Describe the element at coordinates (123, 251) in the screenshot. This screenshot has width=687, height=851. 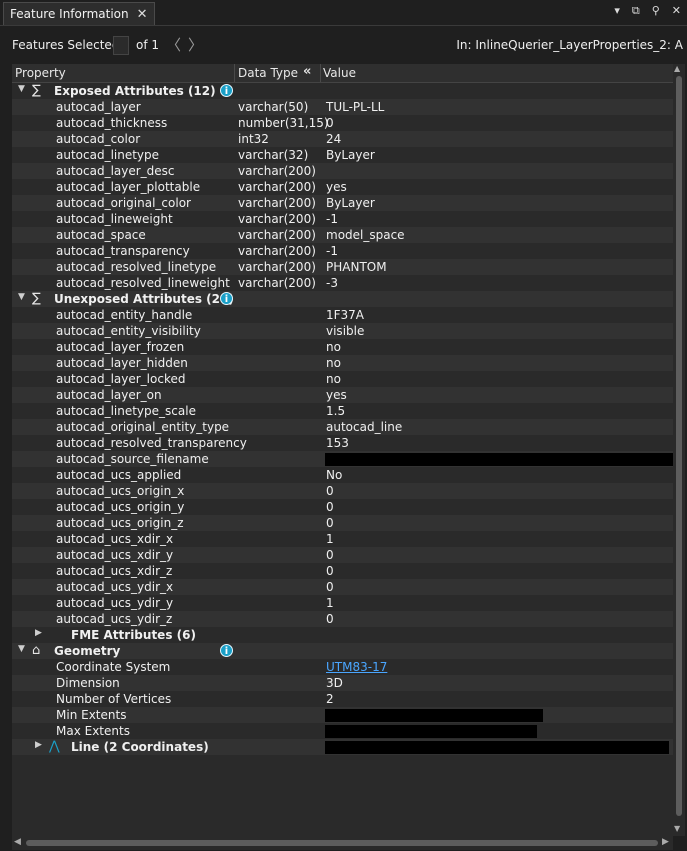
I see `property-name: autocad_transparency` at that location.